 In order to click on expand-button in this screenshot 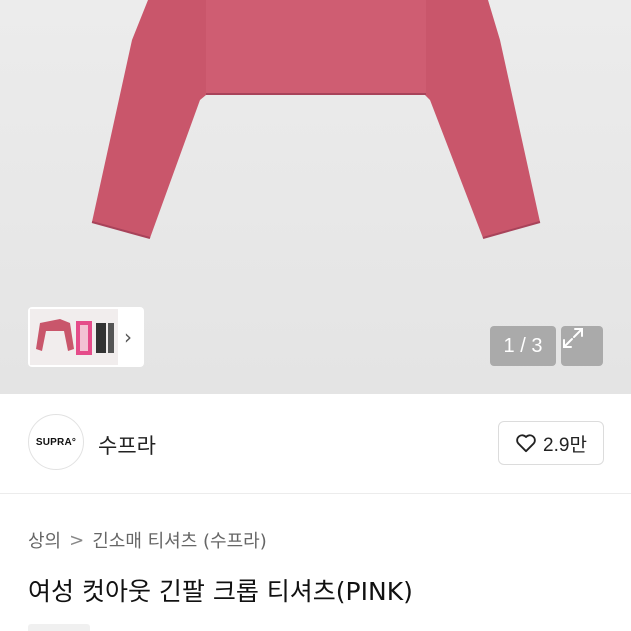, I will do `click(582, 346)`.